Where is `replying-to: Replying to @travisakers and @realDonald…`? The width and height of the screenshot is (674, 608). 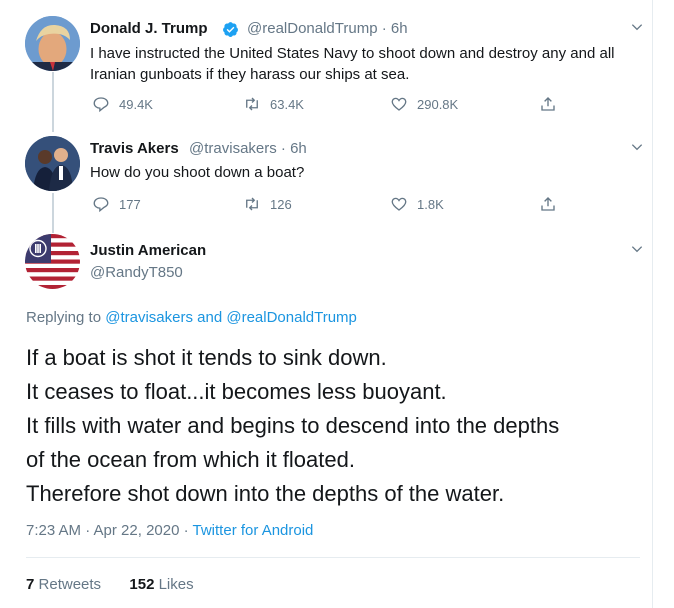 replying-to: Replying to @travisakers and @realDonald… is located at coordinates (191, 317).